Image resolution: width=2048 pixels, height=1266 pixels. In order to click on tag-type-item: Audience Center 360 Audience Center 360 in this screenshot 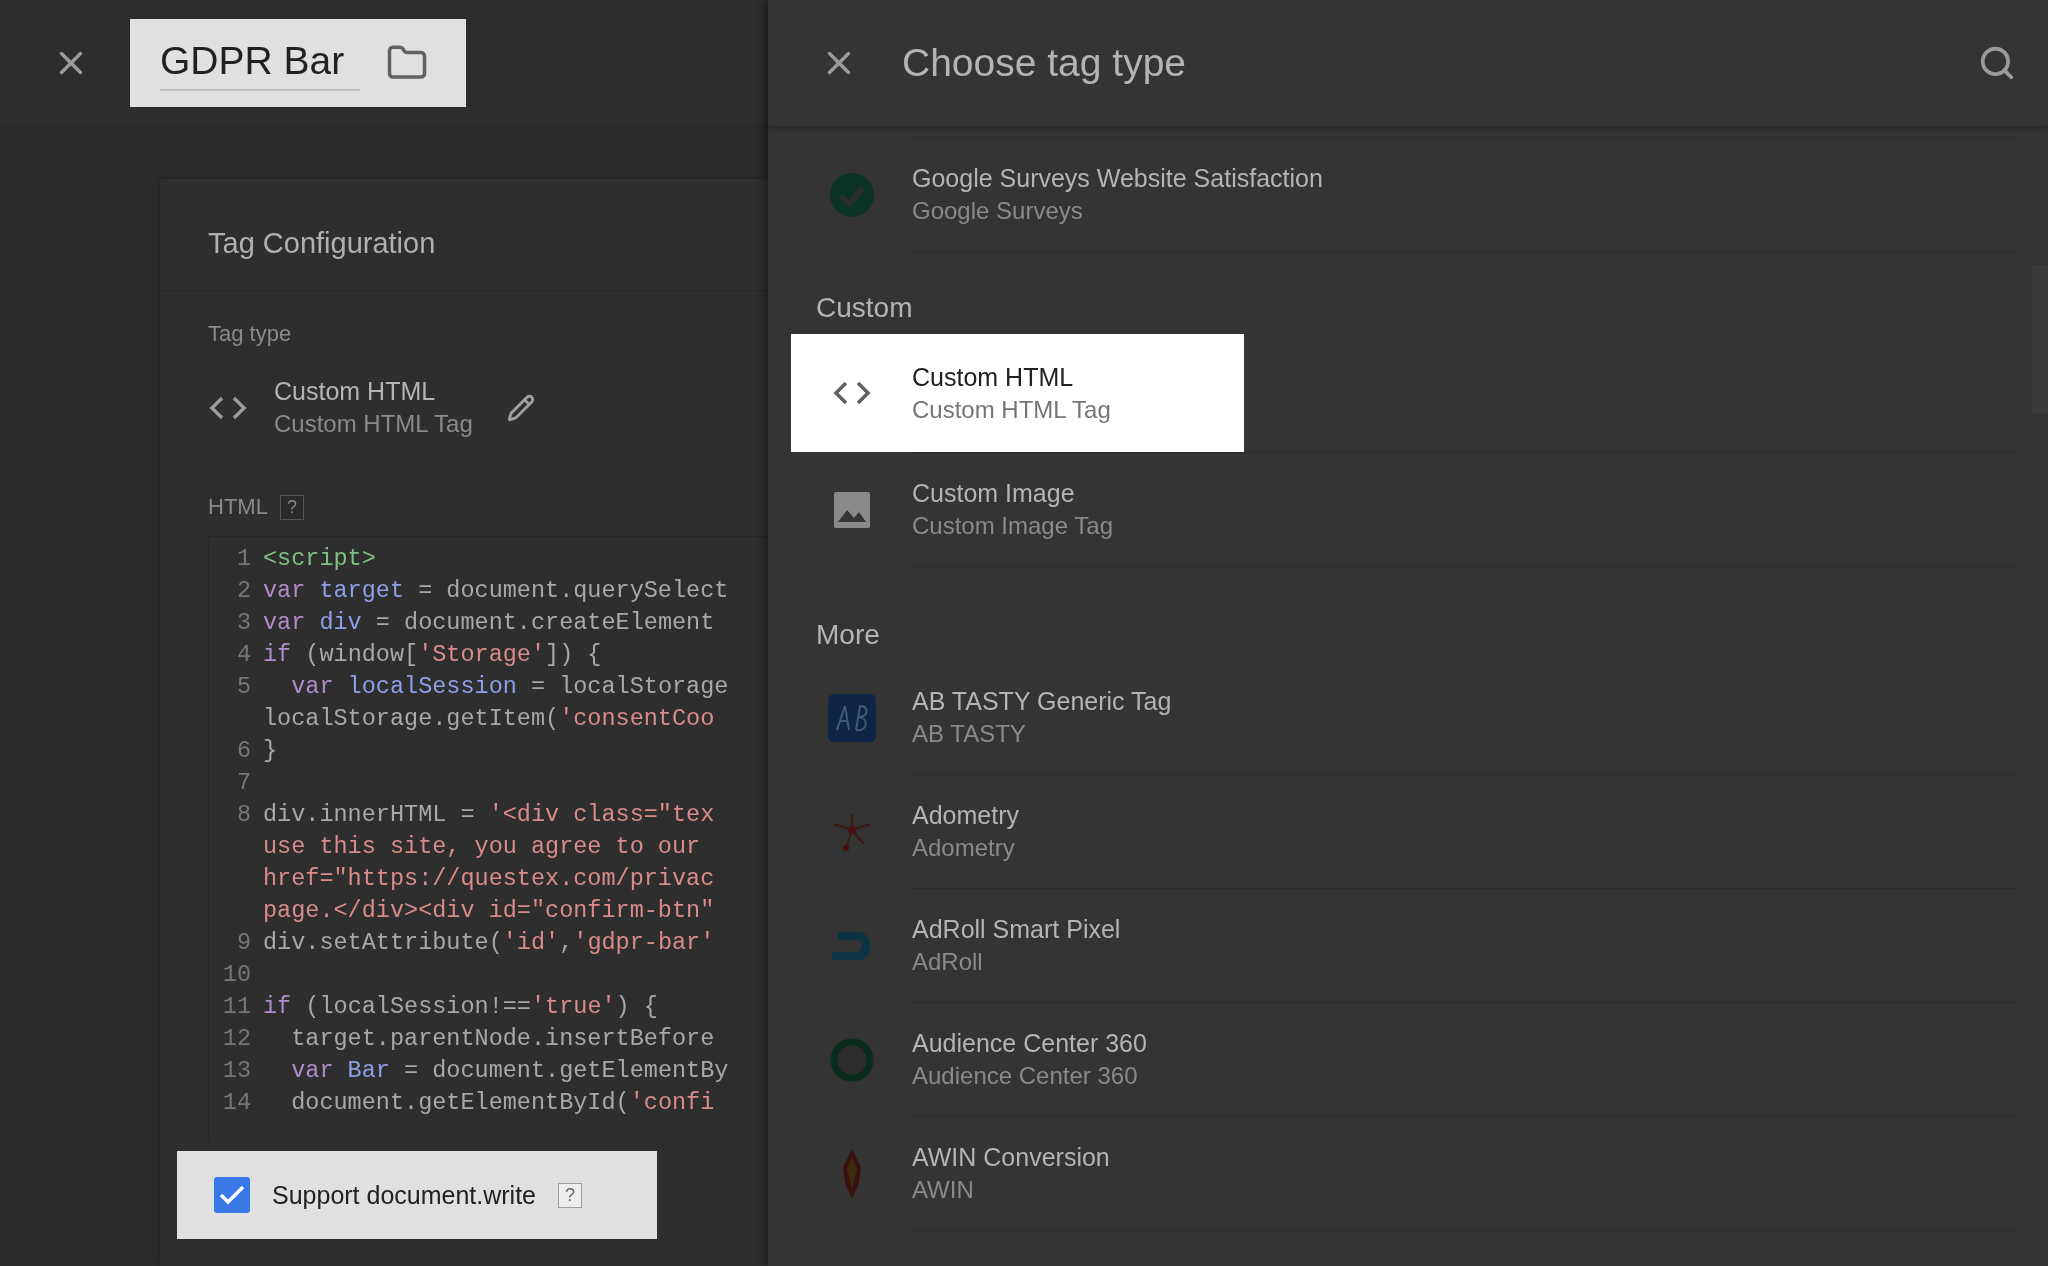, I will do `click(1403, 1059)`.